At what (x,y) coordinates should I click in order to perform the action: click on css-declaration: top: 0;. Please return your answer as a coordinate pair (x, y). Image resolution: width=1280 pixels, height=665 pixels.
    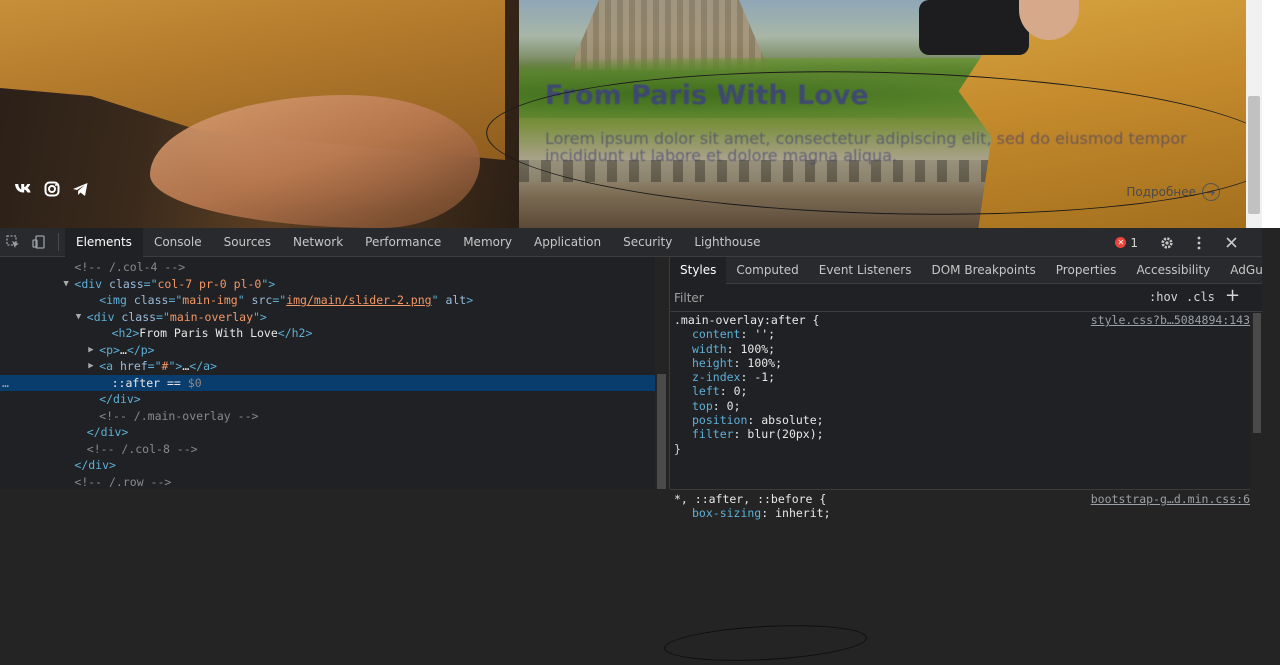
    Looking at the image, I should click on (960, 406).